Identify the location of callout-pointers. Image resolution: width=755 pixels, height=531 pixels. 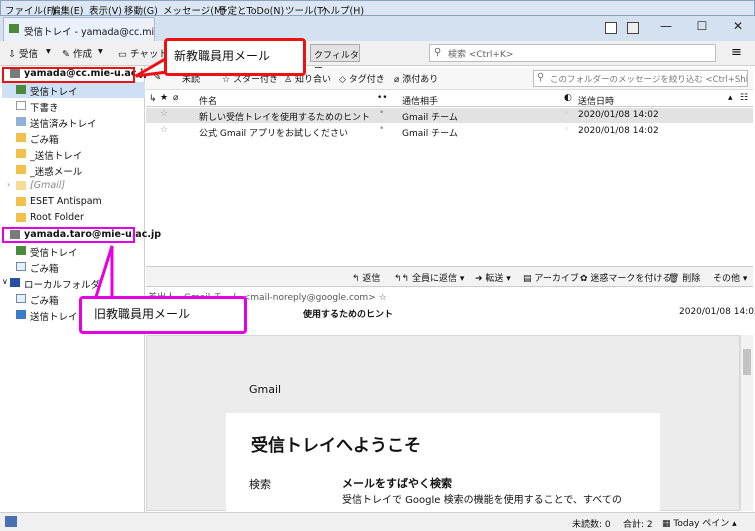
(130, 178).